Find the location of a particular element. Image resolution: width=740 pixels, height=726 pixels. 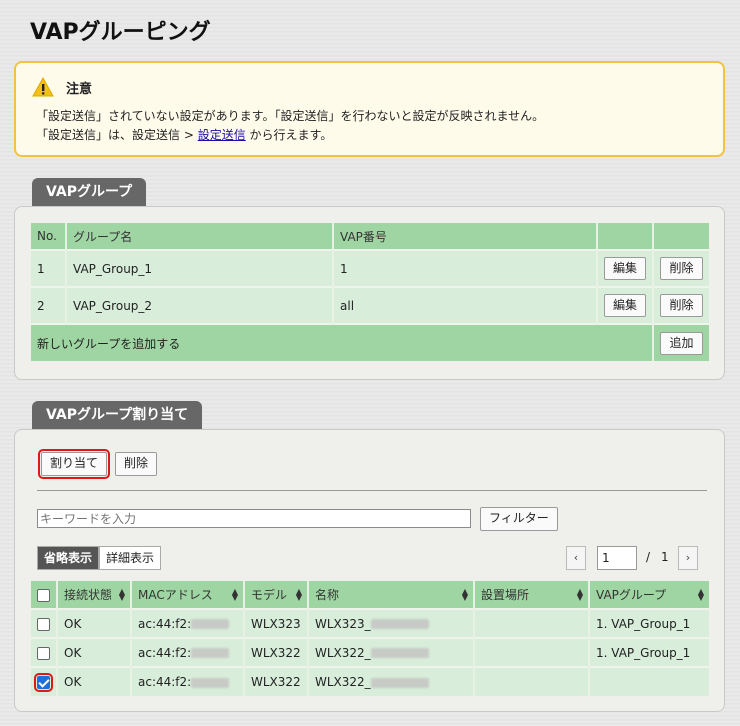

col-vap-group: VAPグループ ▲ ▼ is located at coordinates (649, 595).